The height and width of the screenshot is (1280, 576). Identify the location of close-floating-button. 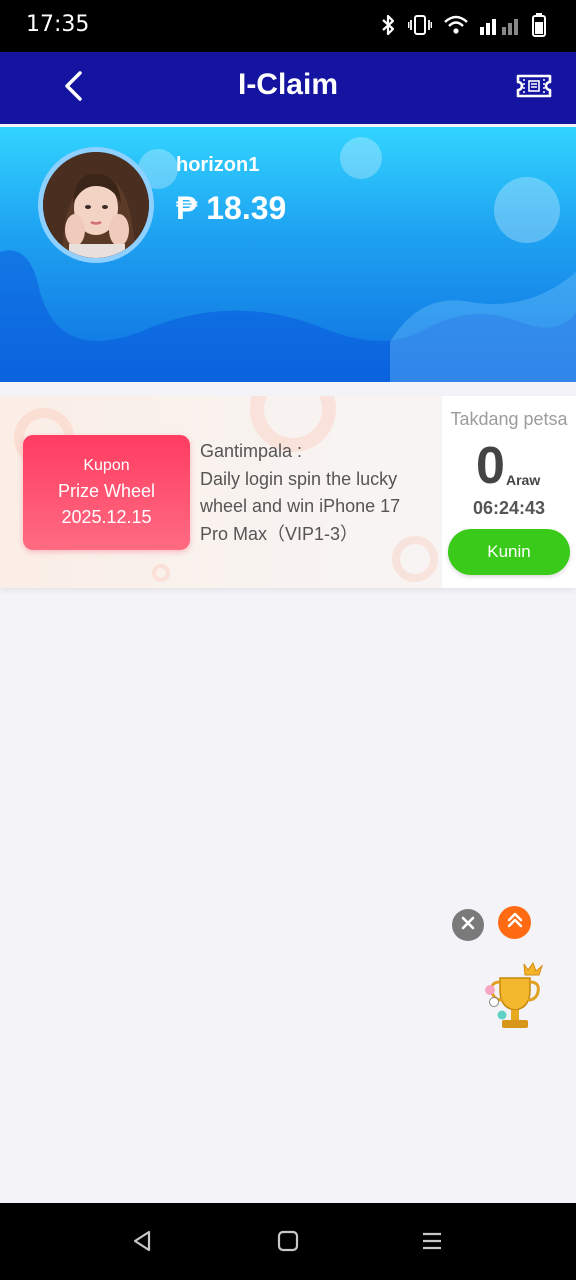
(468, 925).